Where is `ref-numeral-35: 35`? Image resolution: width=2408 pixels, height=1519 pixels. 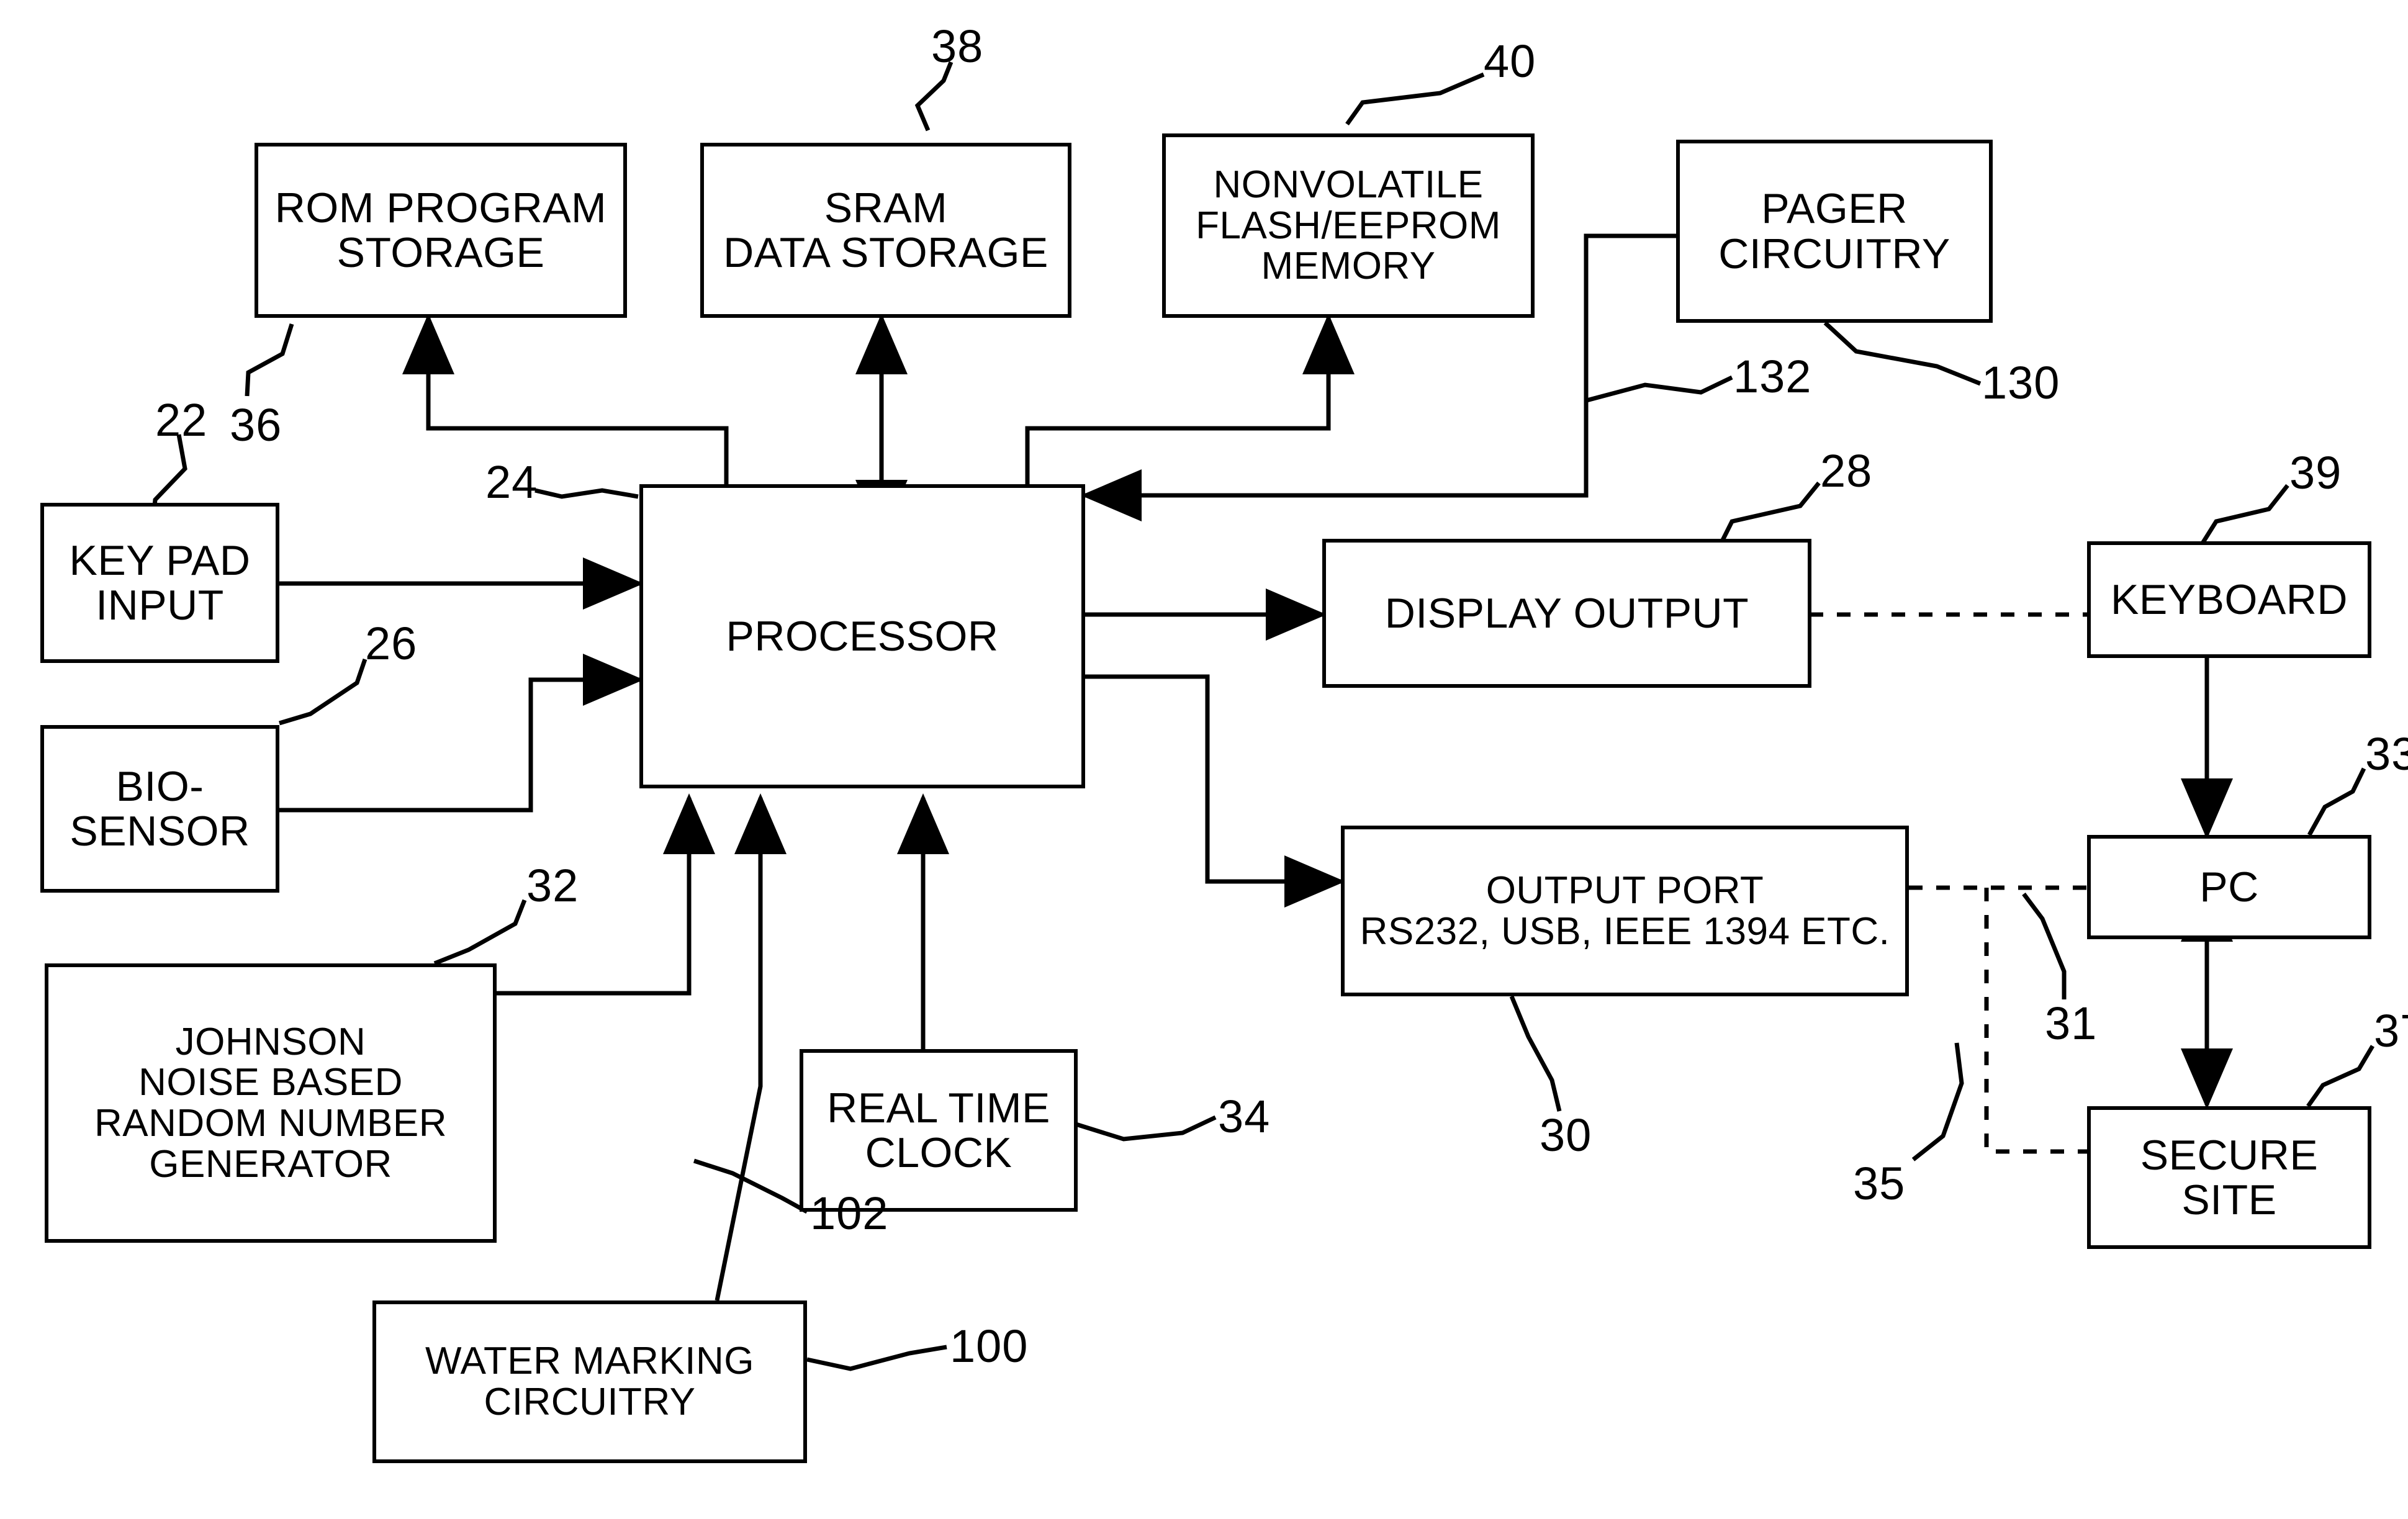
ref-numeral-35: 35 is located at coordinates (1880, 1183).